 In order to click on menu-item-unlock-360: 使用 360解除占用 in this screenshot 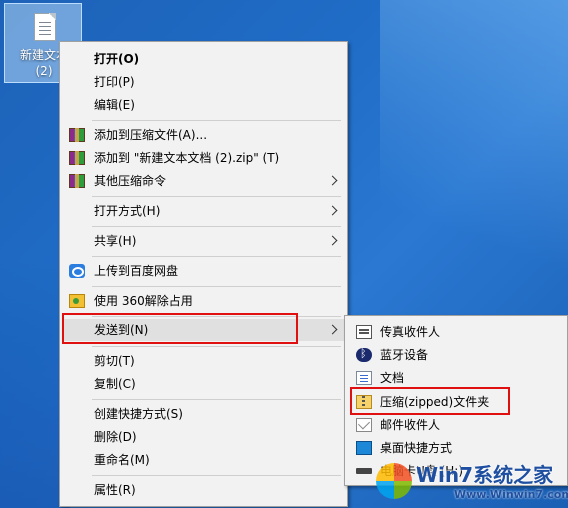, I will do `click(203, 301)`.